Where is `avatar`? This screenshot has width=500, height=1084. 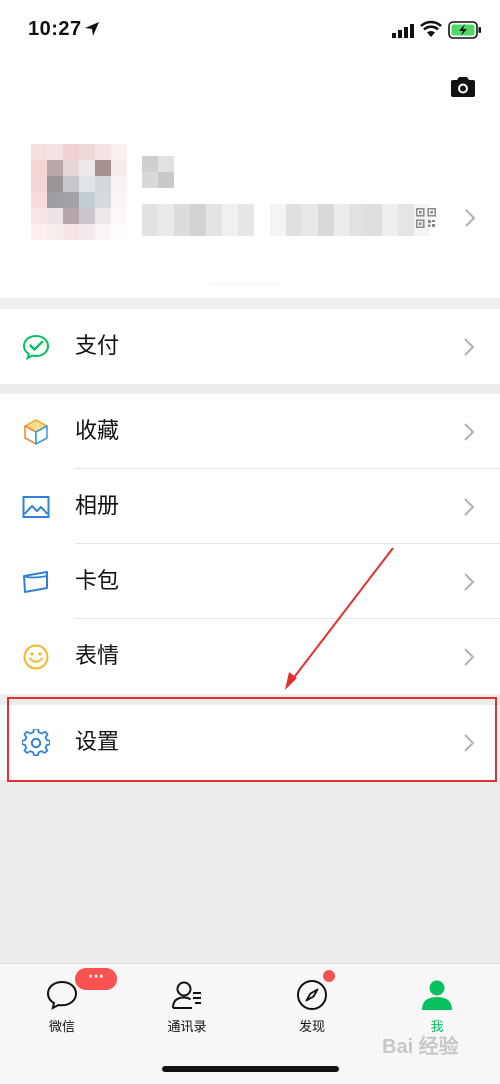
avatar is located at coordinates (79, 192).